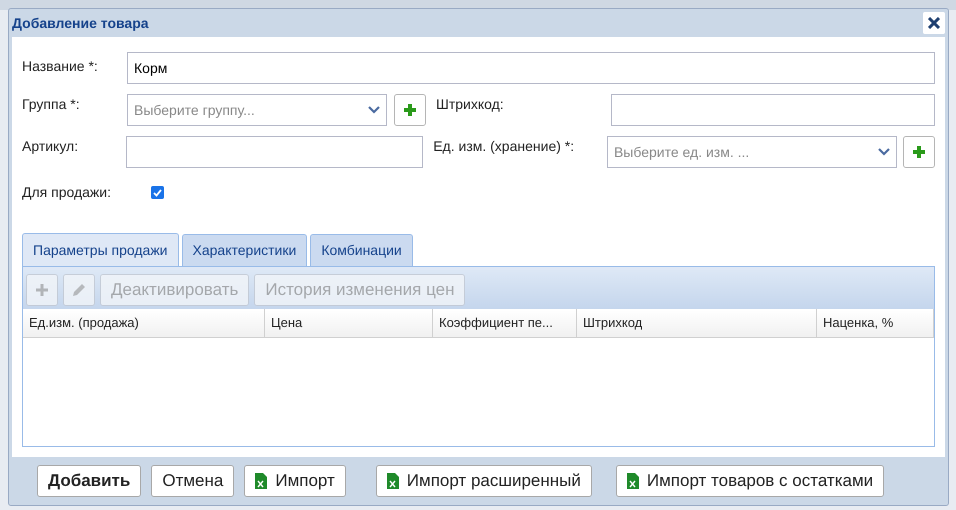 The height and width of the screenshot is (510, 956). I want to click on field-label: Артикул:, so click(51, 146).